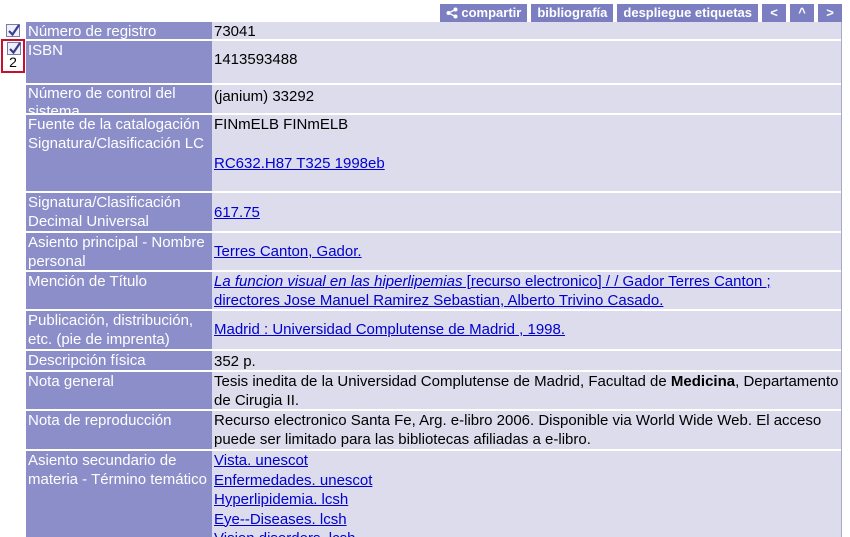 The height and width of the screenshot is (537, 850). I want to click on fuente-value: FINmELB FINmELB, so click(281, 124).